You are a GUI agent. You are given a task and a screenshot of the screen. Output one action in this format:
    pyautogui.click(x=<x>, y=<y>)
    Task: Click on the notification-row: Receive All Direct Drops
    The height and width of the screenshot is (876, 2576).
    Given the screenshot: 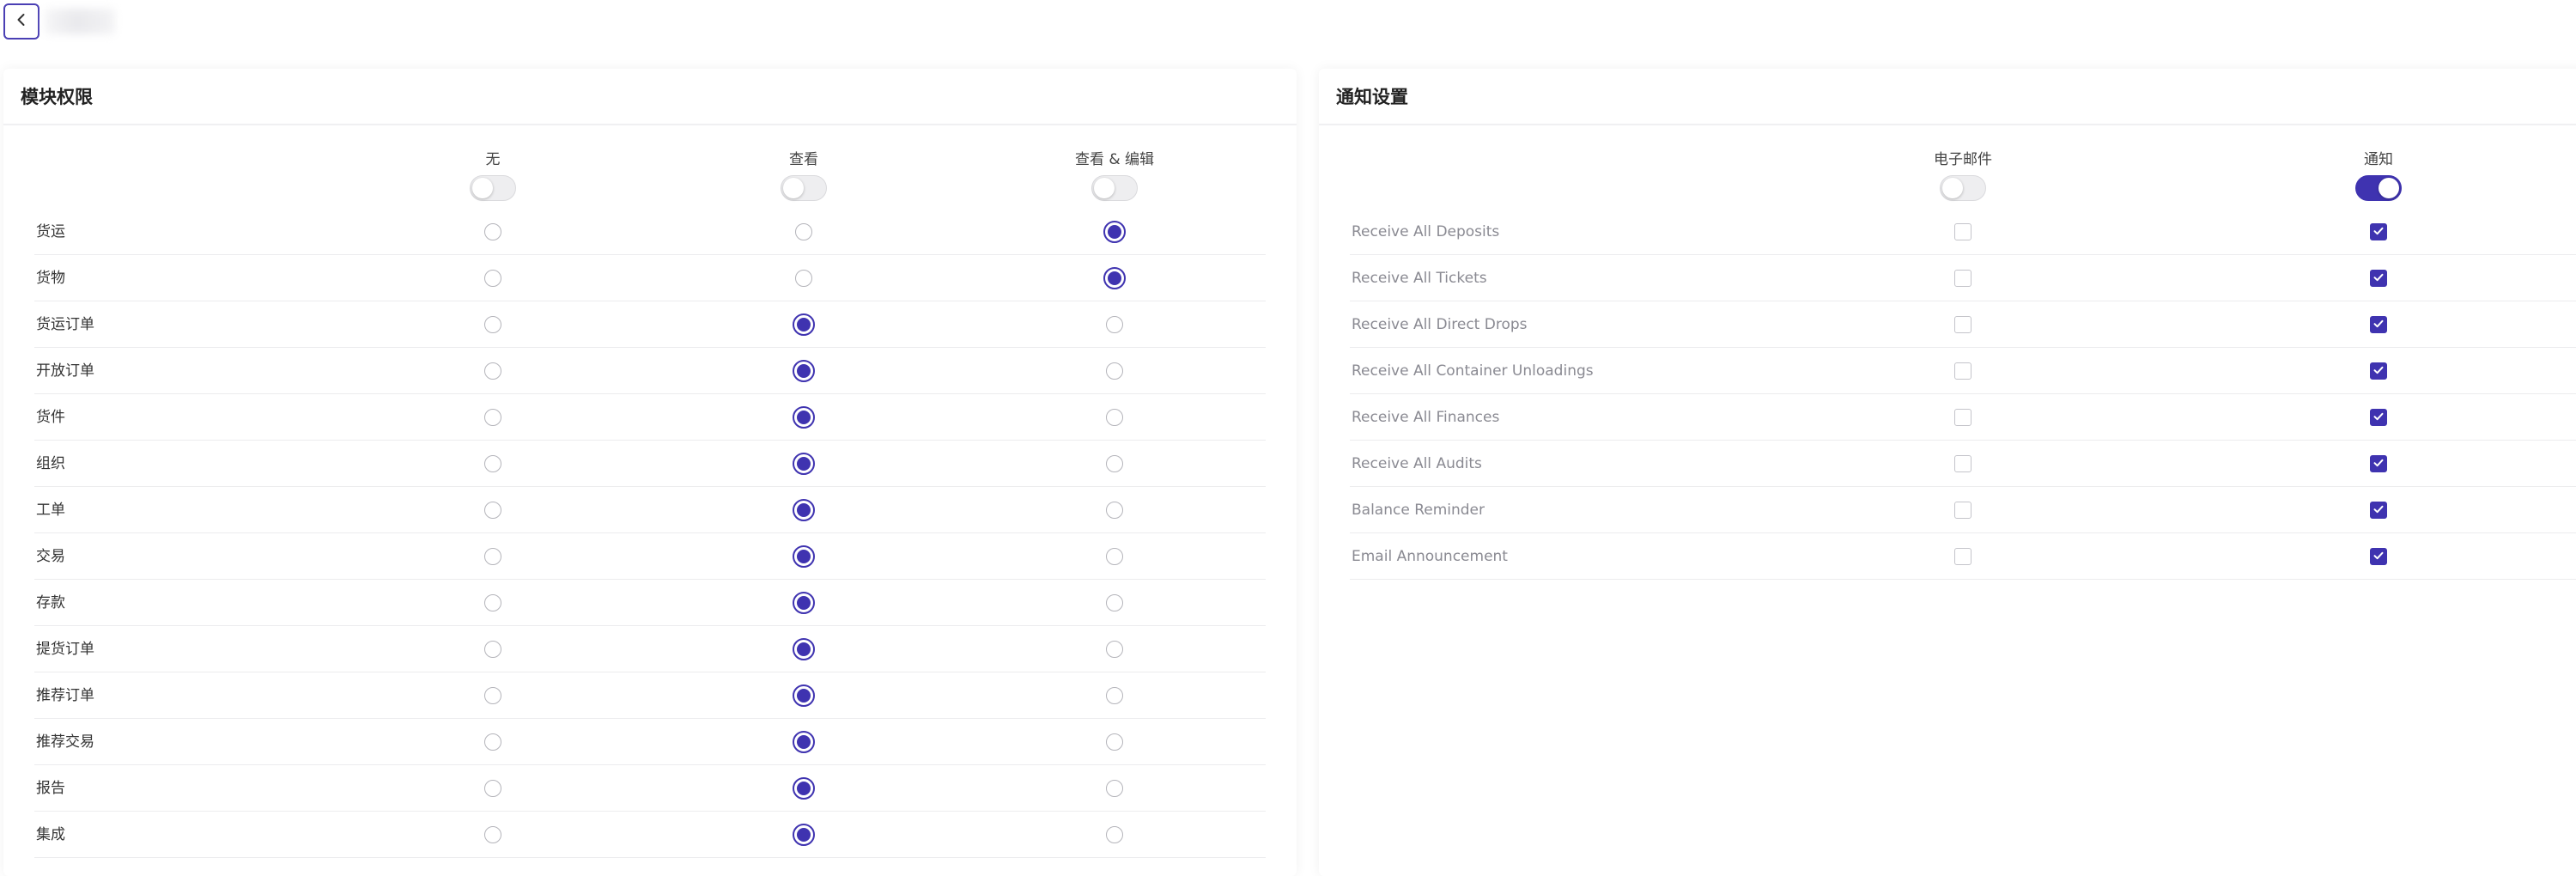 What is the action you would take?
    pyautogui.click(x=1963, y=324)
    